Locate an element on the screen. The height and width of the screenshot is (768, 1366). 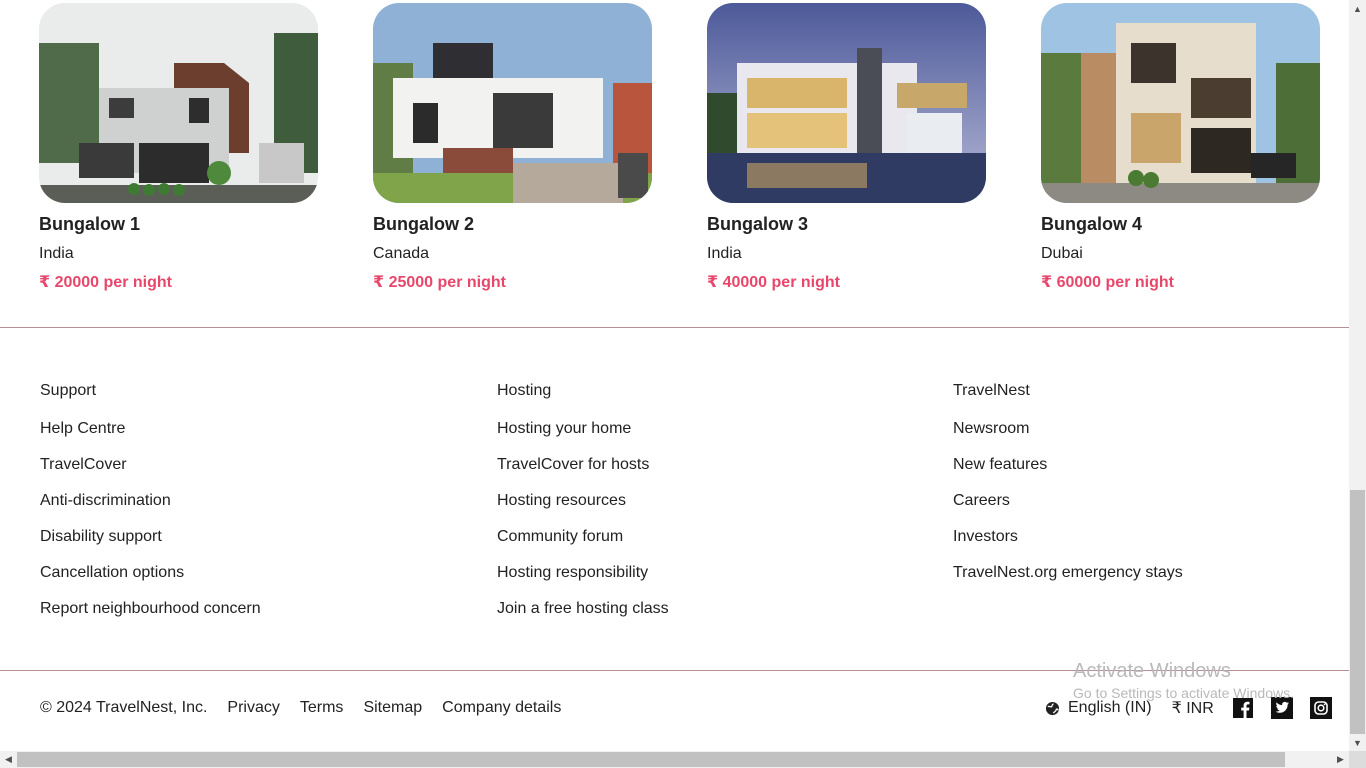
listing-title: Bungalow 4 is located at coordinates (1091, 224).